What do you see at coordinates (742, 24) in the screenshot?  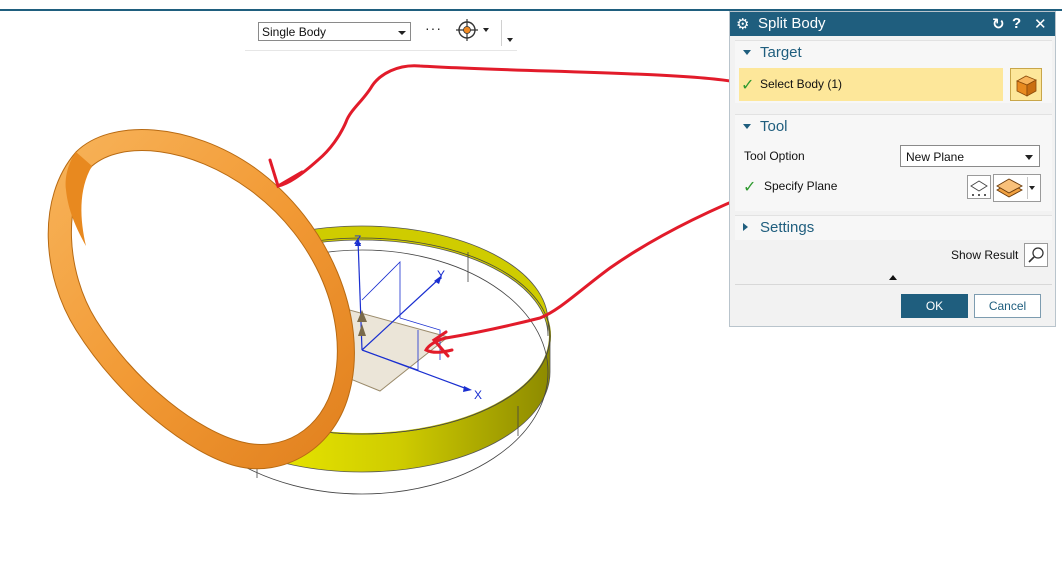 I see `gear-icon: ⚙` at bounding box center [742, 24].